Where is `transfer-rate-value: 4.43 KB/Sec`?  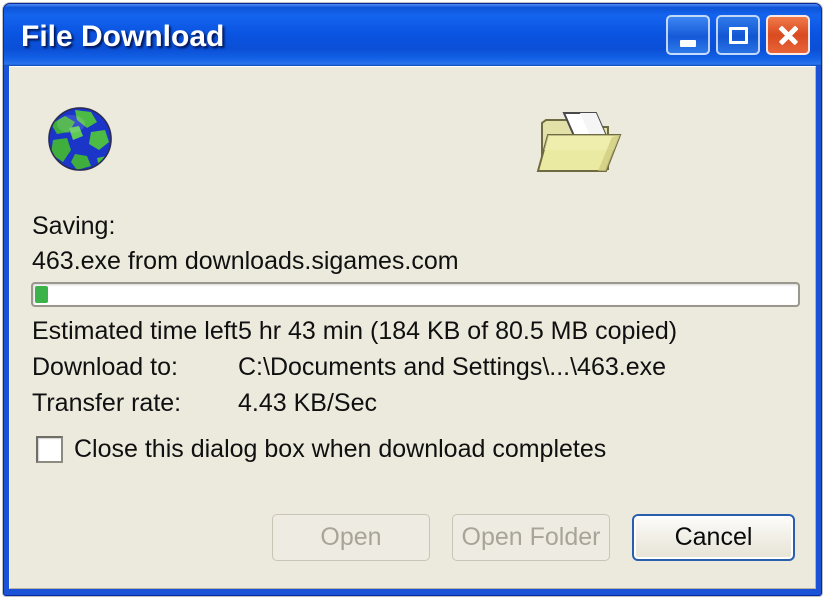 transfer-rate-value: 4.43 KB/Sec is located at coordinates (307, 403).